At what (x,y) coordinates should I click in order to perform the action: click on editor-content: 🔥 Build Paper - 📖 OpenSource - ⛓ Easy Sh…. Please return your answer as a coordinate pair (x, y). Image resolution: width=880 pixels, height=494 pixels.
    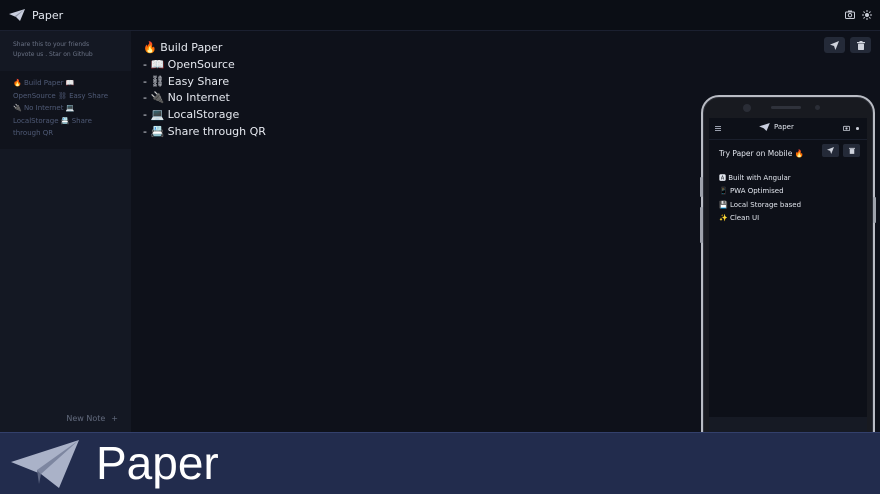
    Looking at the image, I should click on (204, 90).